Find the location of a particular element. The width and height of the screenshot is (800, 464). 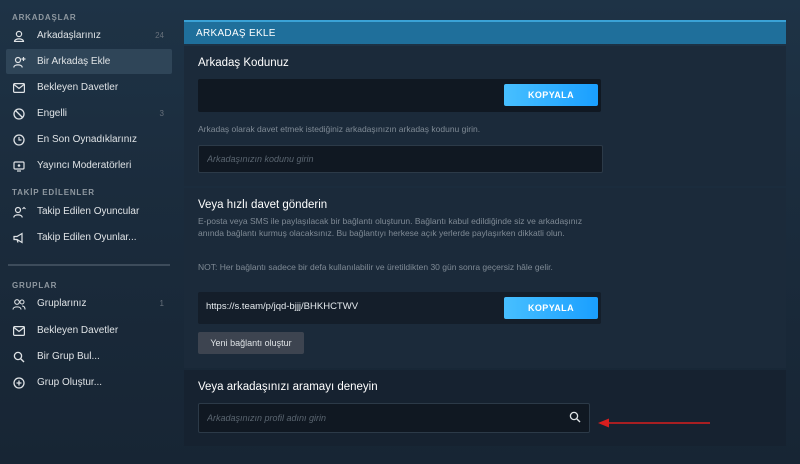

sidebar-item-group-invites: Bekleyen Davetler is located at coordinates (89, 330).